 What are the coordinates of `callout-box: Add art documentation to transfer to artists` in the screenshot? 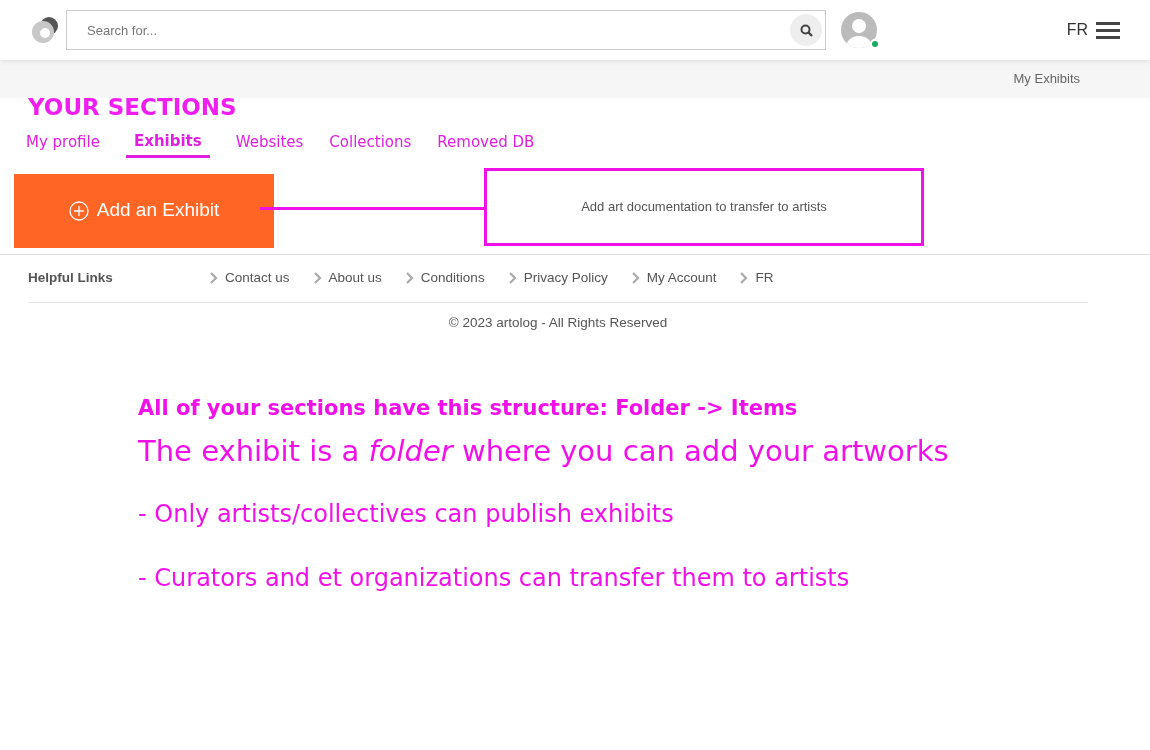 It's located at (704, 206).